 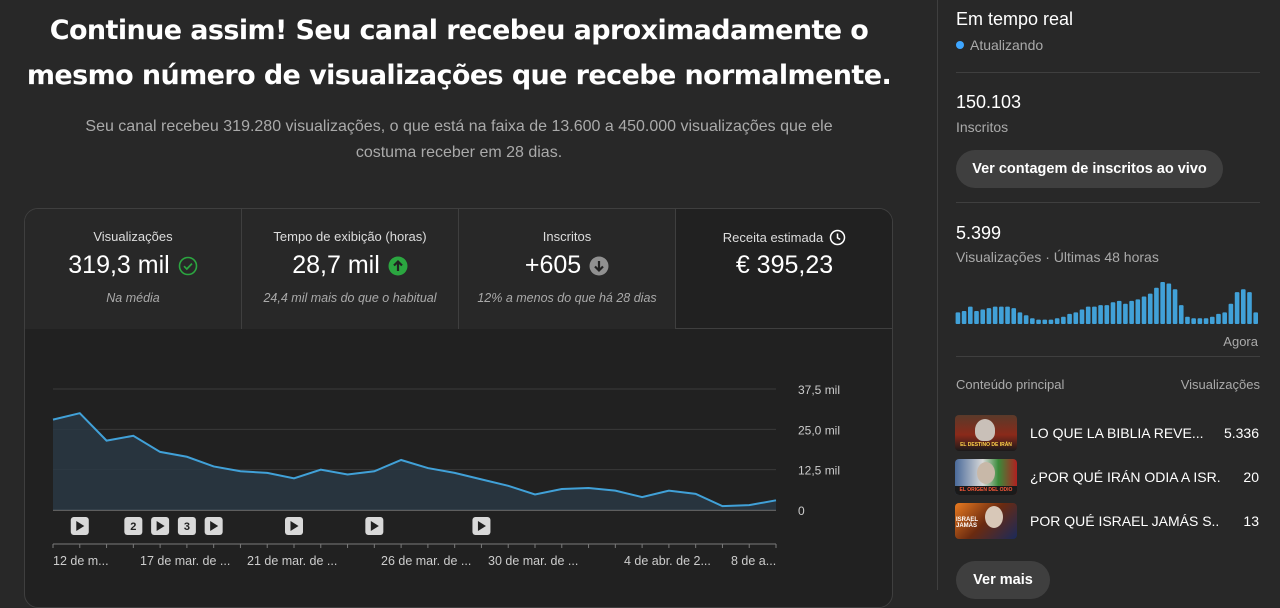 What do you see at coordinates (133, 298) in the screenshot?
I see `metric-note: Na média` at bounding box center [133, 298].